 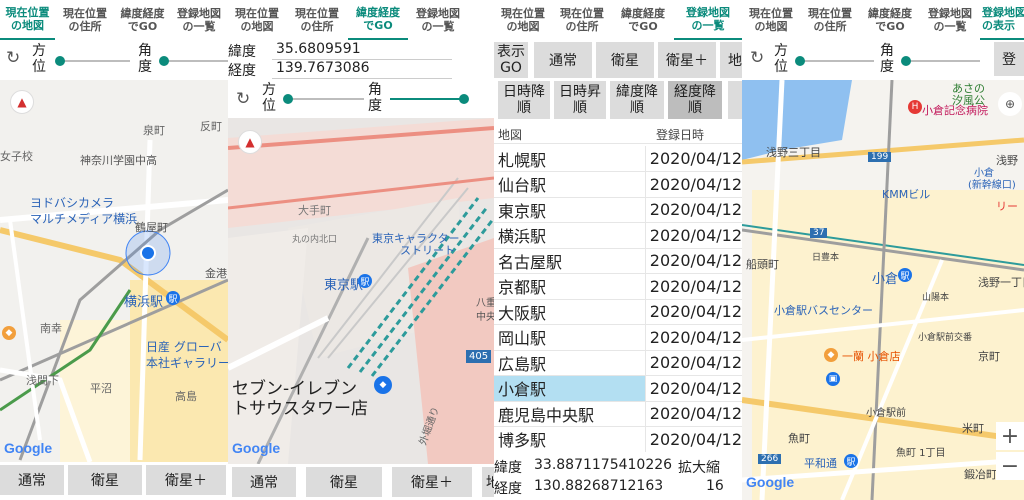 What do you see at coordinates (72, 203) in the screenshot?
I see `map-label: ヨドバシカメラ` at bounding box center [72, 203].